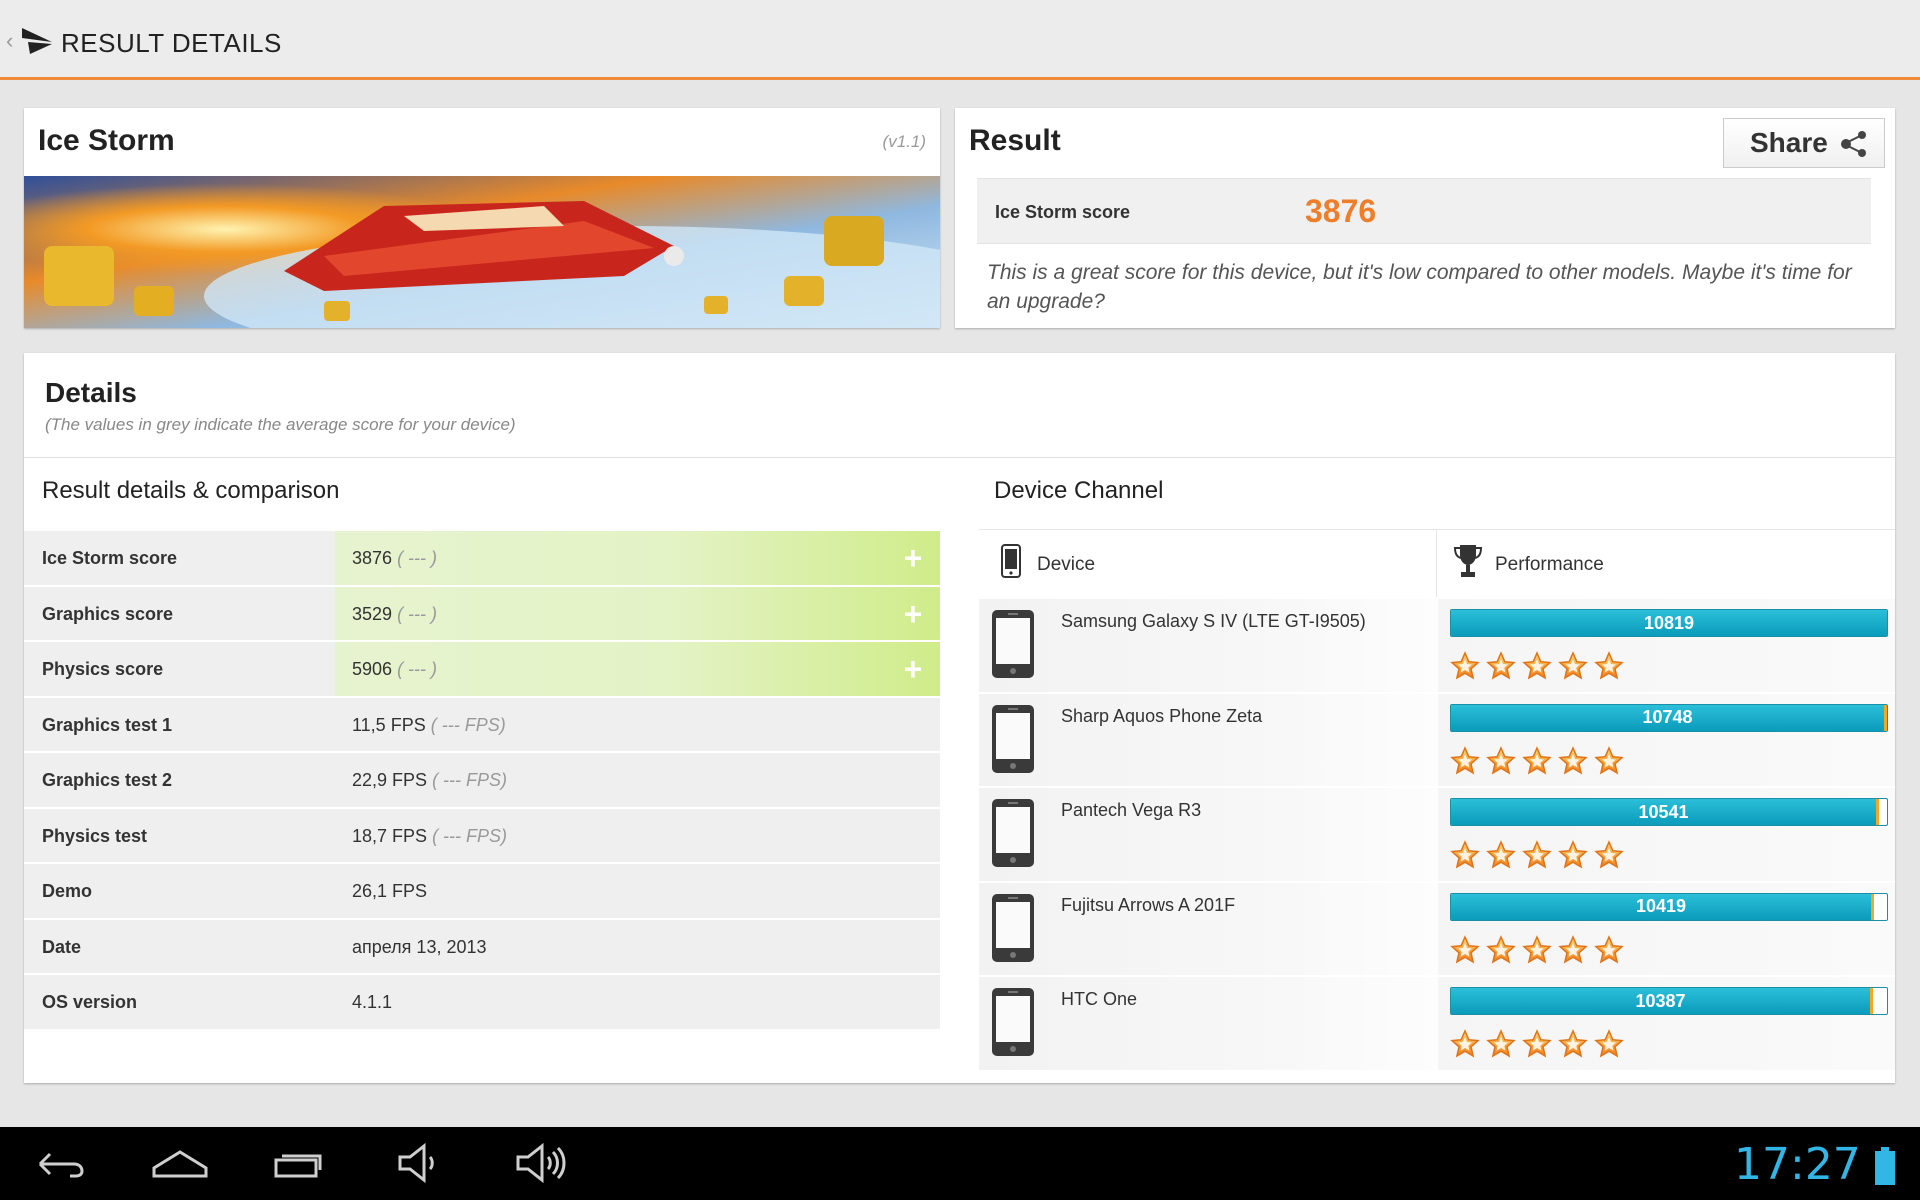 This screenshot has width=1920, height=1200. What do you see at coordinates (1661, 906) in the screenshot?
I see `device-score: 10419` at bounding box center [1661, 906].